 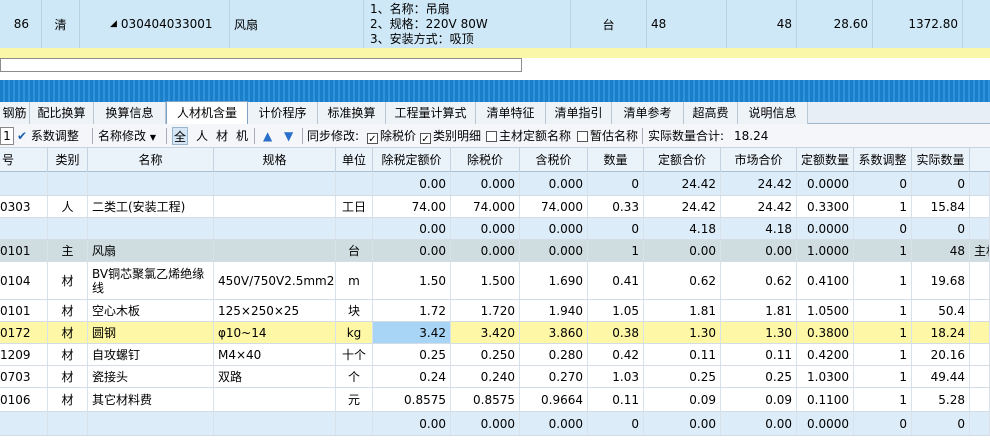 What do you see at coordinates (616, 332) in the screenshot?
I see `cell-qty: 0.38` at bounding box center [616, 332].